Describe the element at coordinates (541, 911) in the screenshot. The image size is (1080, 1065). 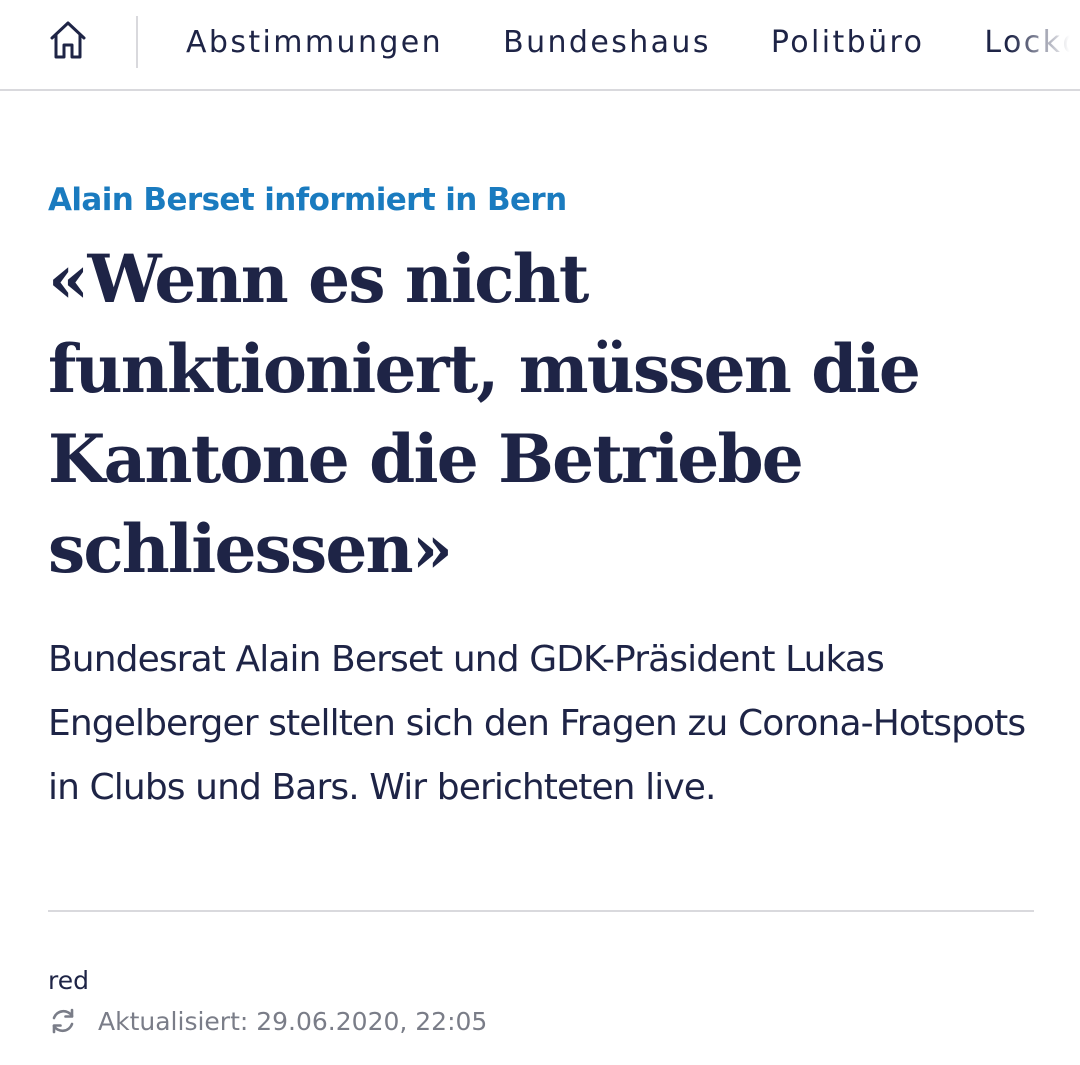
I see `meta-divider` at that location.